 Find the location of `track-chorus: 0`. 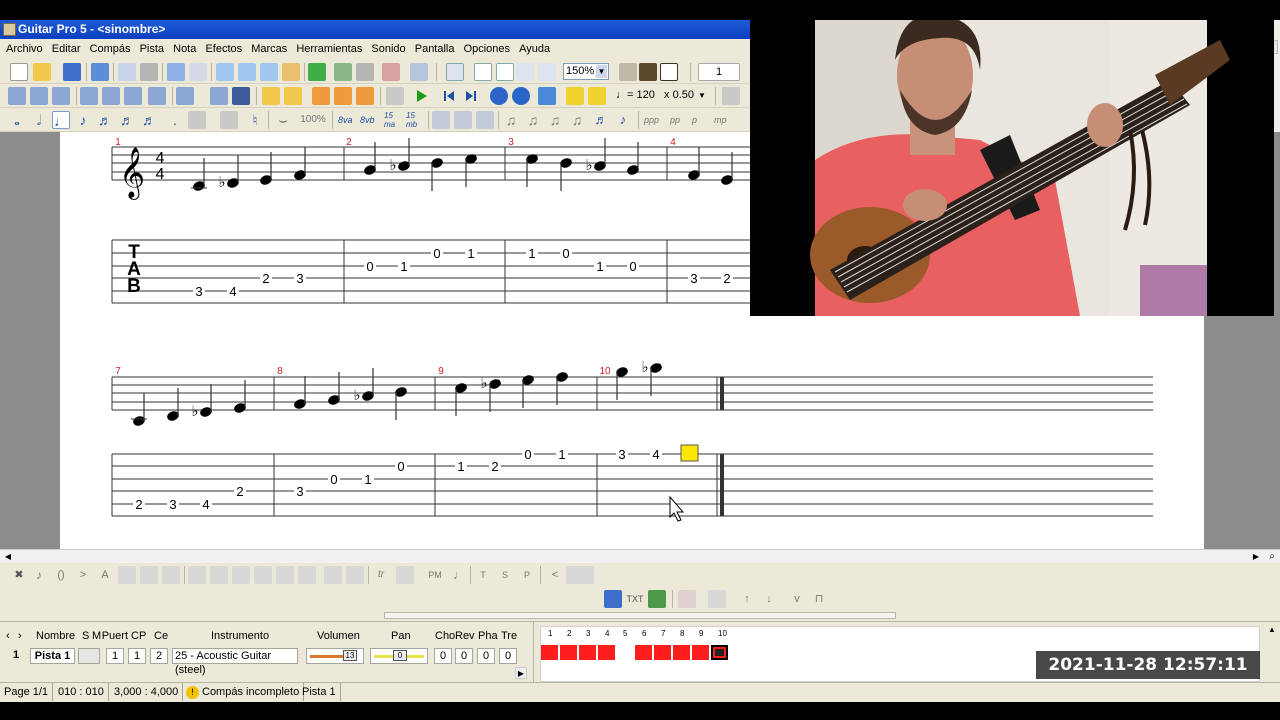

track-chorus: 0 is located at coordinates (443, 656).